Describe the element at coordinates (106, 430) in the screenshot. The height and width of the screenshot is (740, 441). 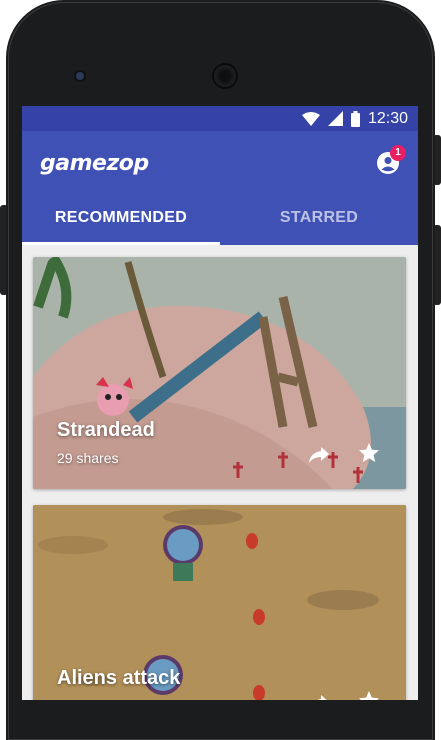
I see `game-title: Strandead` at that location.